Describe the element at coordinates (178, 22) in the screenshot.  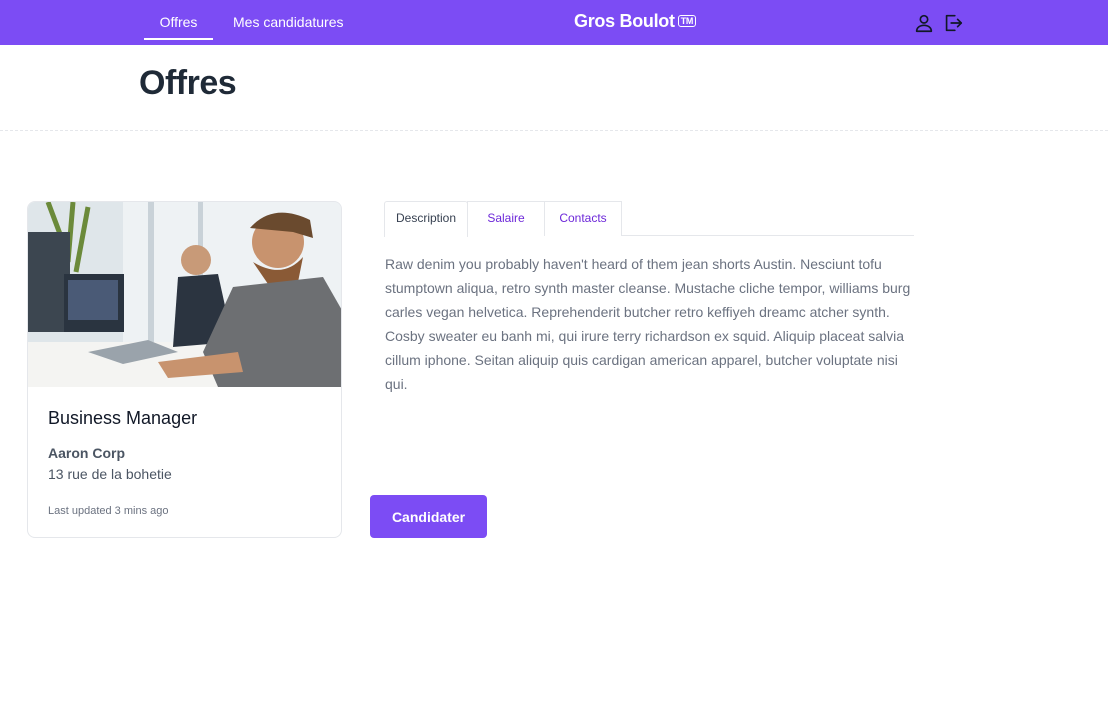
I see `nav-link-offres: Offres` at that location.